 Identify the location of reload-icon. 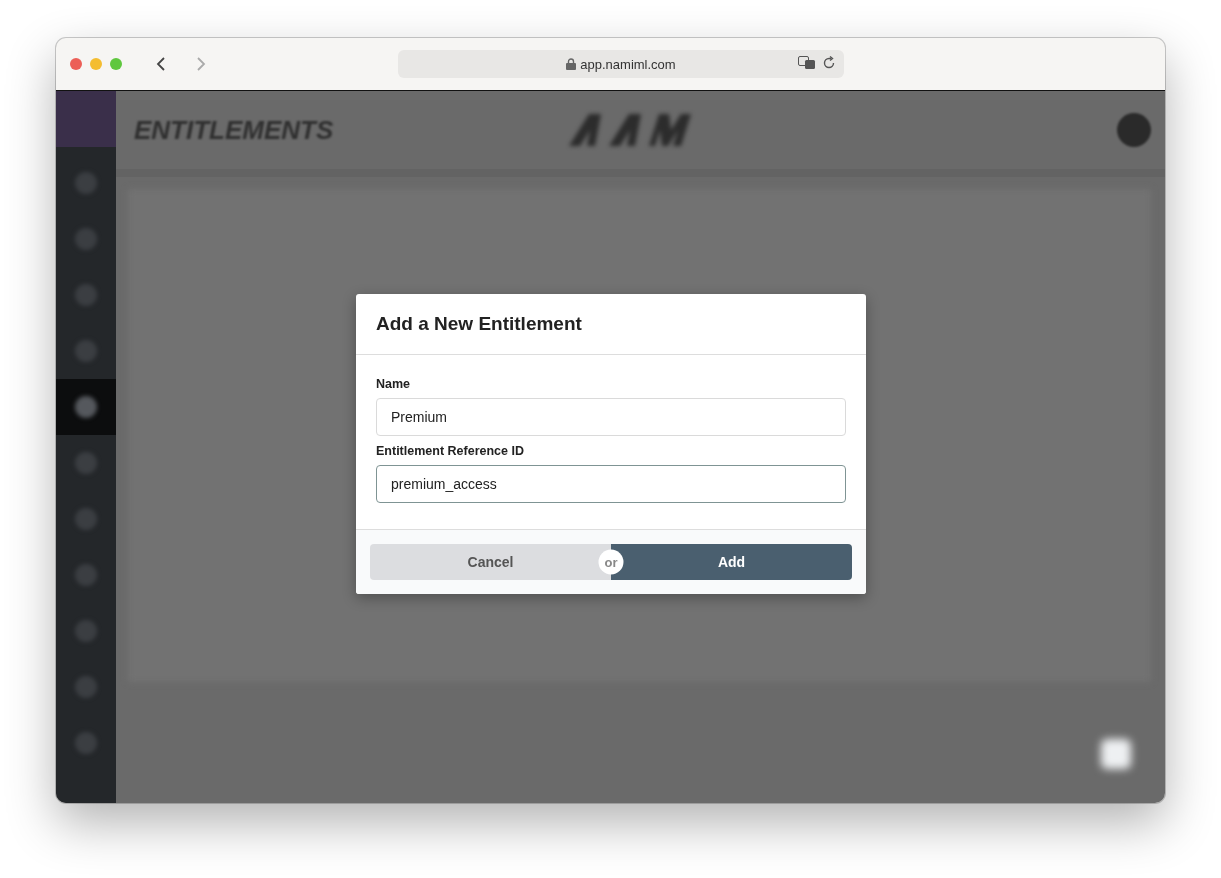
(829, 63).